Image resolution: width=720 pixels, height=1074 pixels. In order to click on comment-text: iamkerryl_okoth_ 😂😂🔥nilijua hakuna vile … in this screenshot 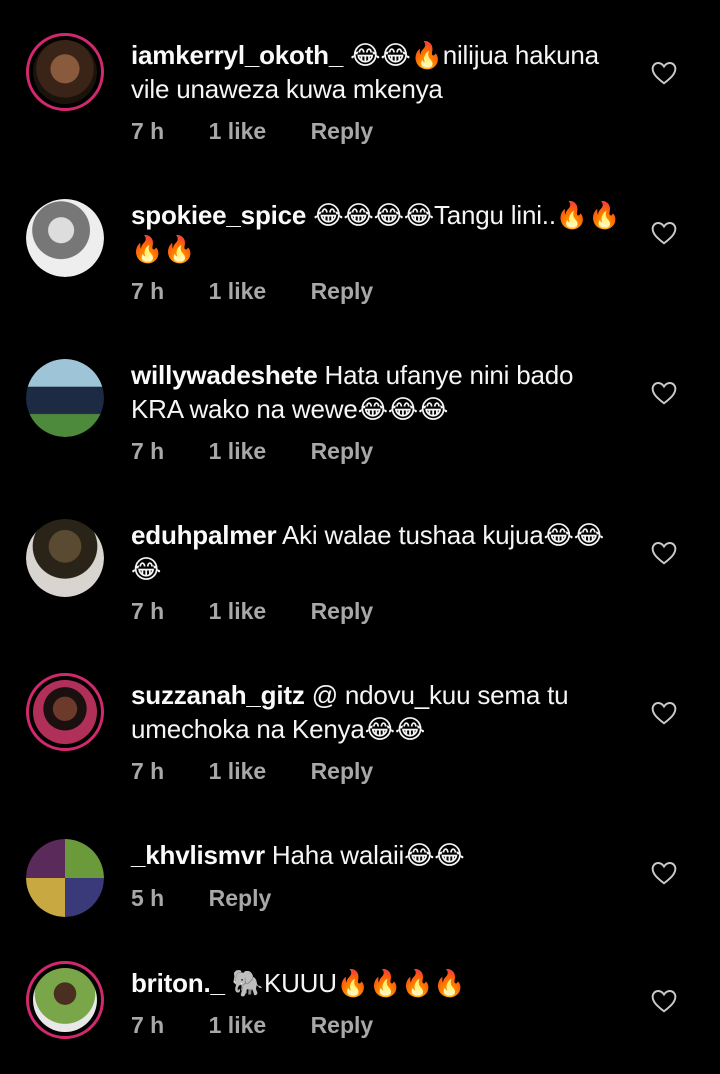, I will do `click(381, 72)`.